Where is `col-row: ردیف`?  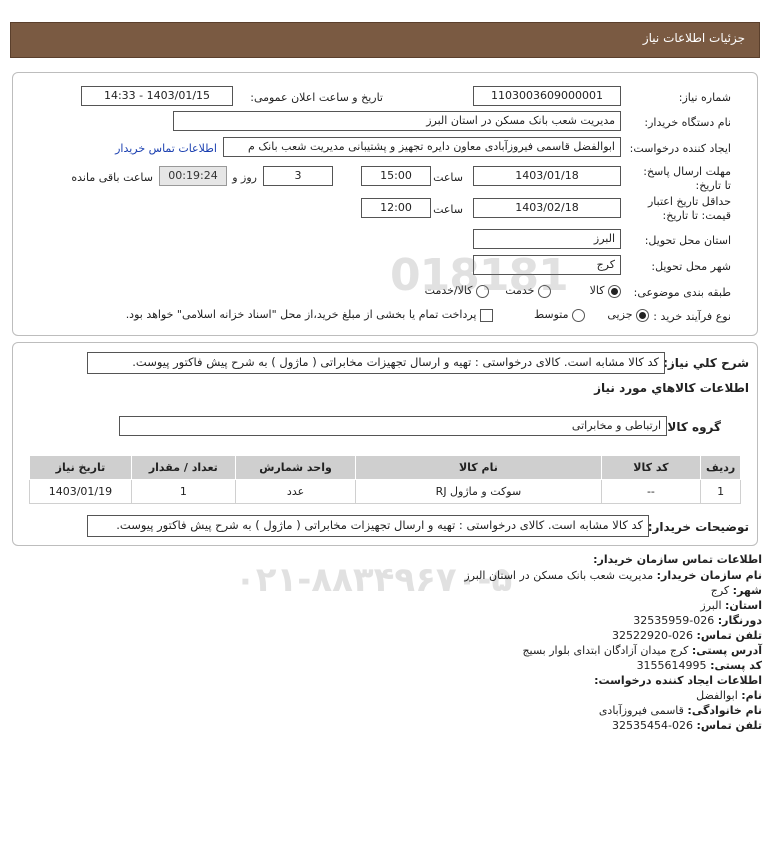 col-row: ردیف is located at coordinates (720, 467).